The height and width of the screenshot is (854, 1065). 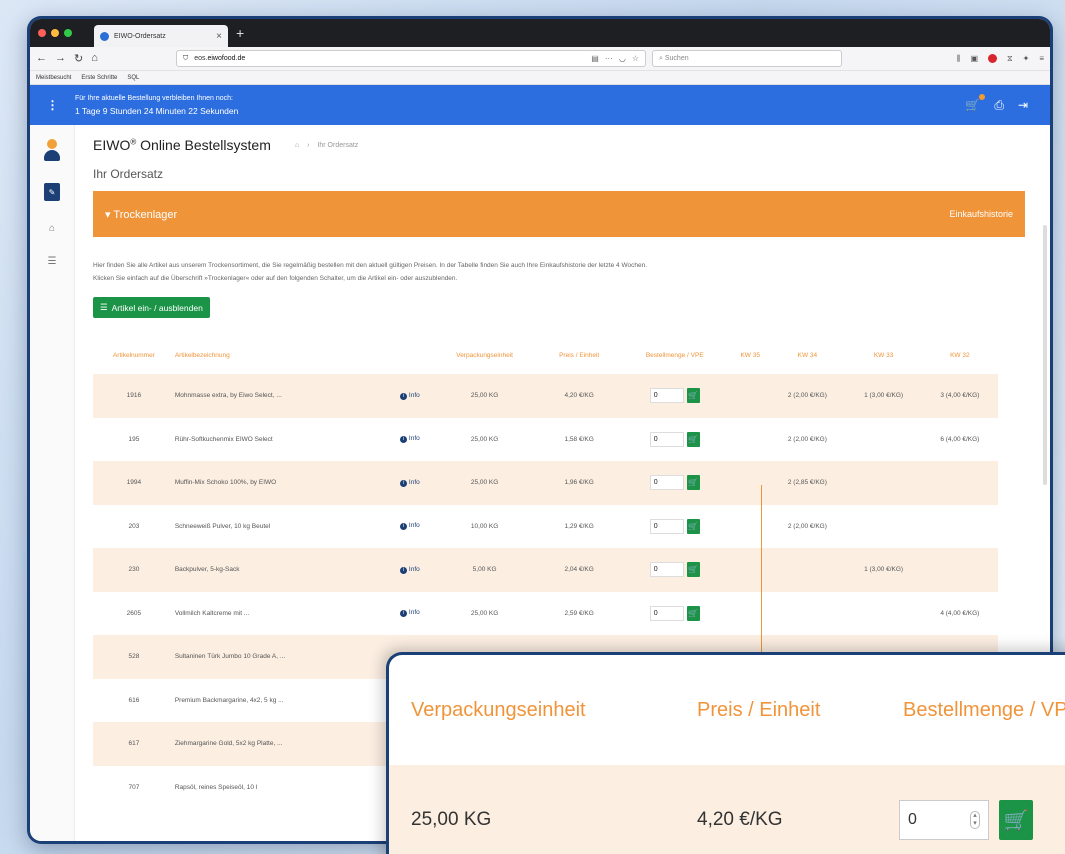 I want to click on window-controls, so click(x=55, y=33).